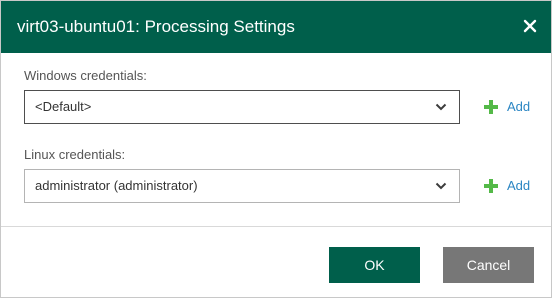 The image size is (552, 298). What do you see at coordinates (488, 265) in the screenshot?
I see `cancel-button: Cancel` at bounding box center [488, 265].